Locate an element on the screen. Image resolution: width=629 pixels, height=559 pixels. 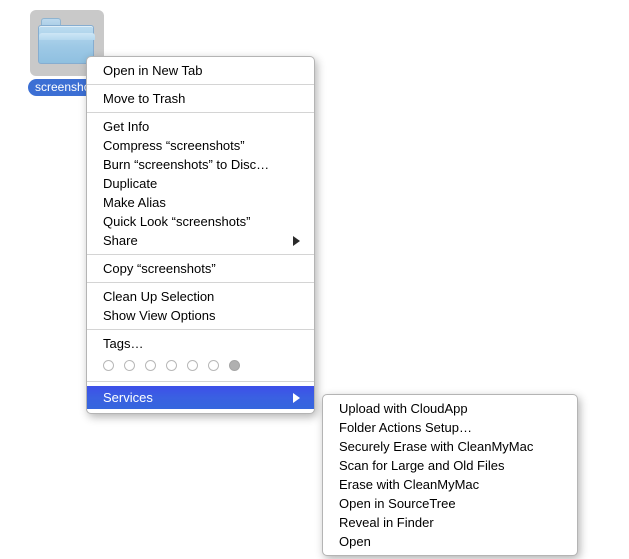
submenu-item-label: Scan for Large and Old Files is located at coordinates (422, 465).